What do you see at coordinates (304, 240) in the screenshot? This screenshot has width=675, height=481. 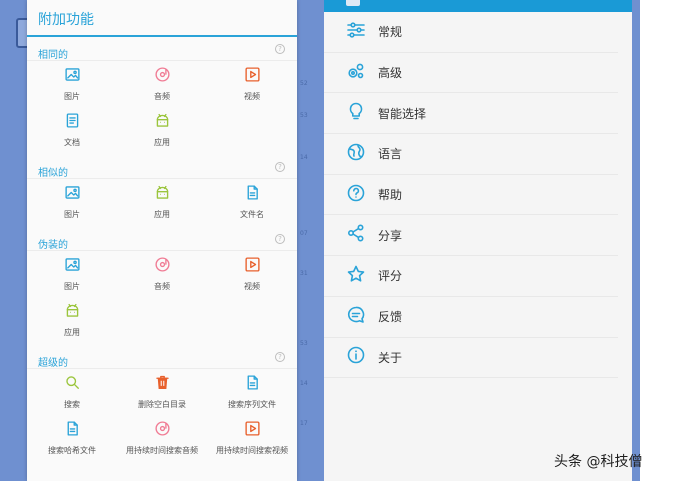 I see `background-timestamps: 52 53 14 07 31 53 14 17` at bounding box center [304, 240].